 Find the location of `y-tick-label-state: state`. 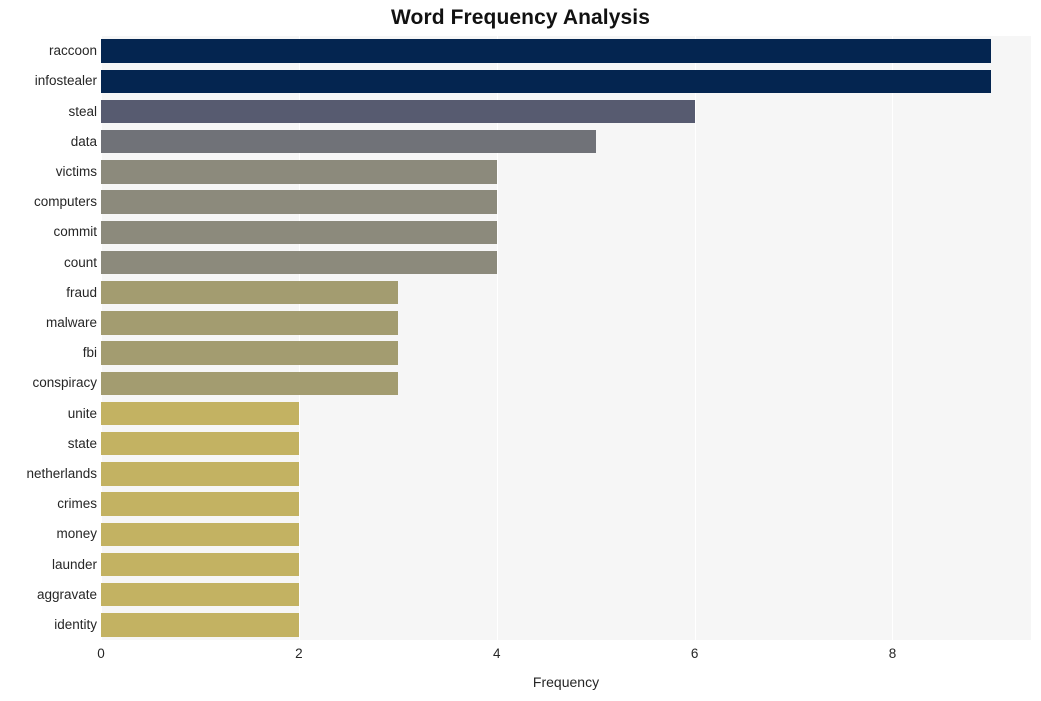

y-tick-label-state: state is located at coordinates (82, 443).